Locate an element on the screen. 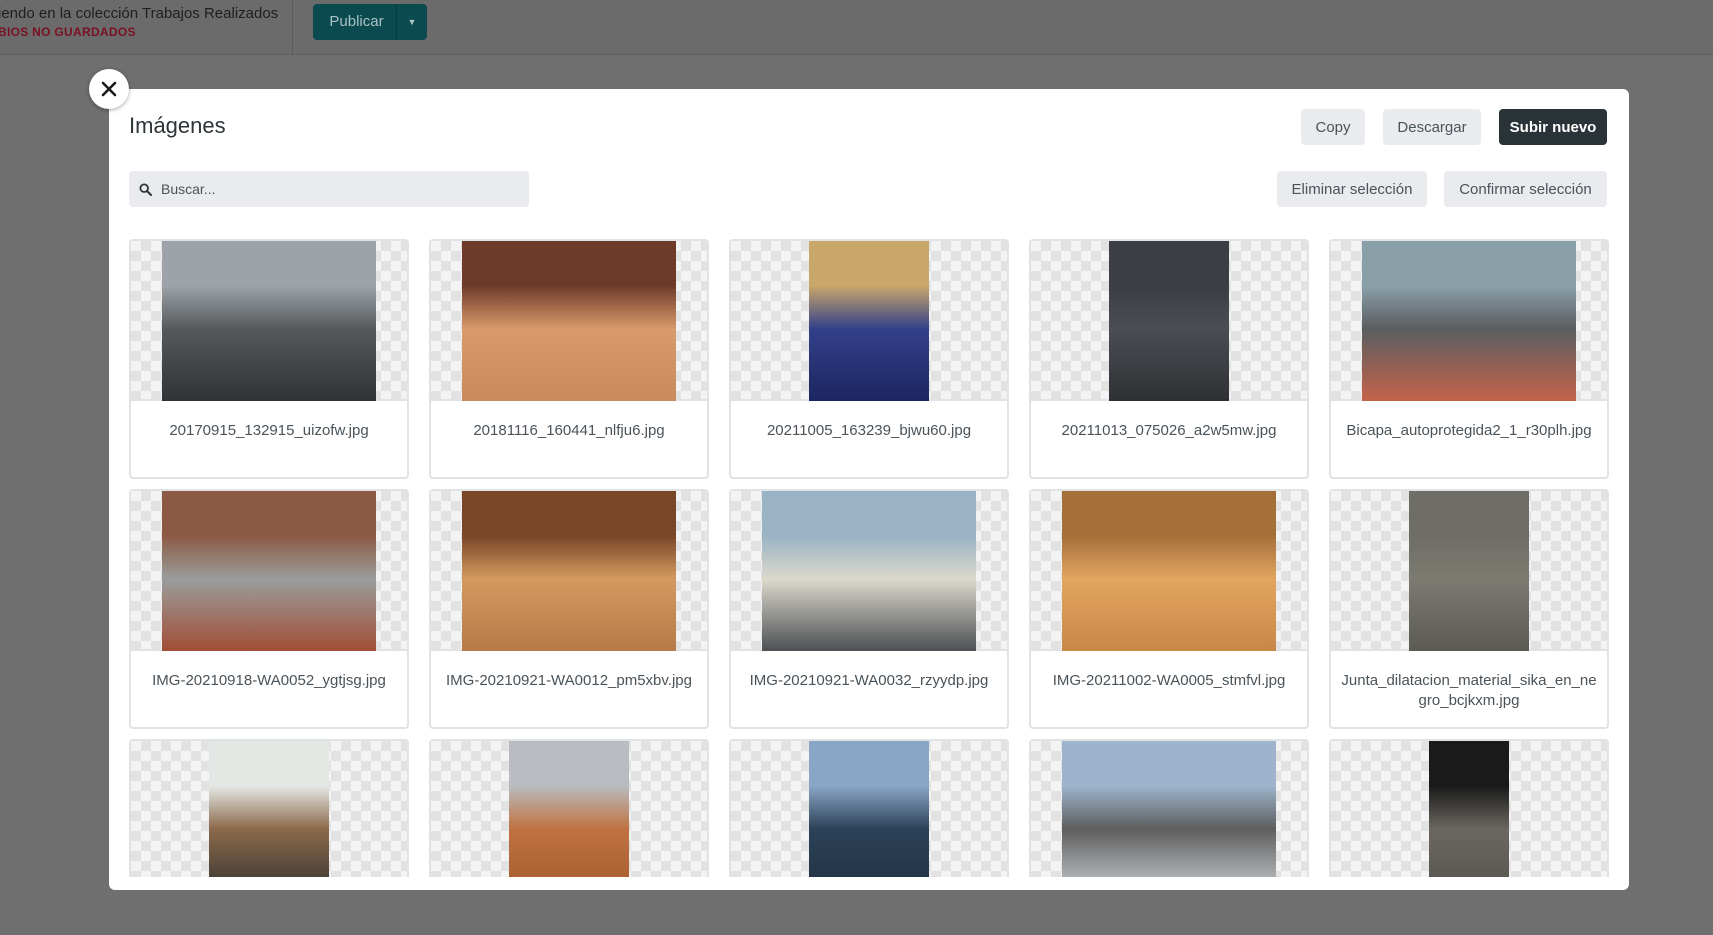 This screenshot has height=935, width=1713. image-card: IMG-20210918-WA0052_ygtjsg.jpg is located at coordinates (269, 609).